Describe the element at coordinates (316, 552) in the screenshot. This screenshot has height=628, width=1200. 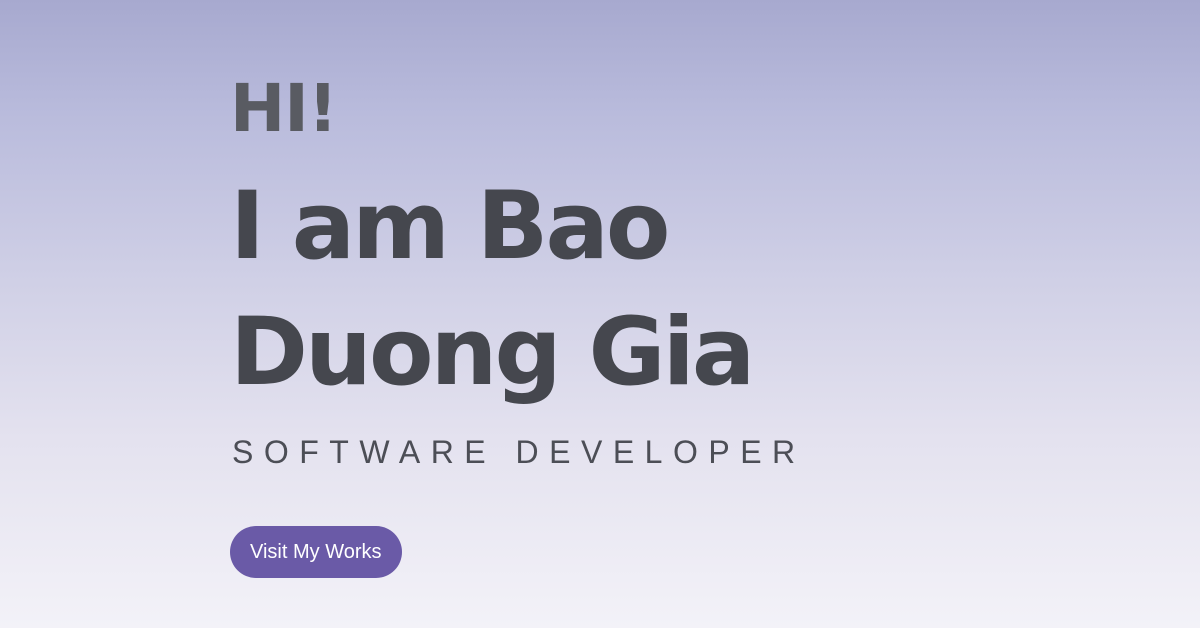
I see `visit-my-works-button: Visit My Works` at that location.